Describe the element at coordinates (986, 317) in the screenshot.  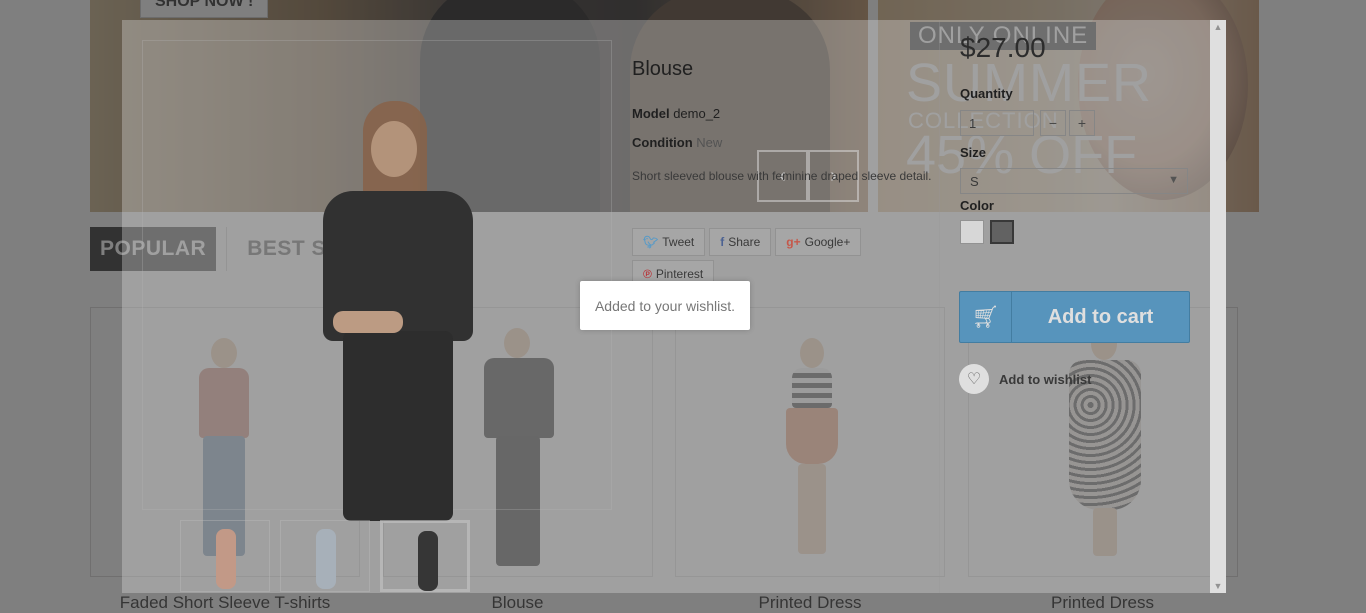
I see `cart-icon: 🛒︎` at that location.